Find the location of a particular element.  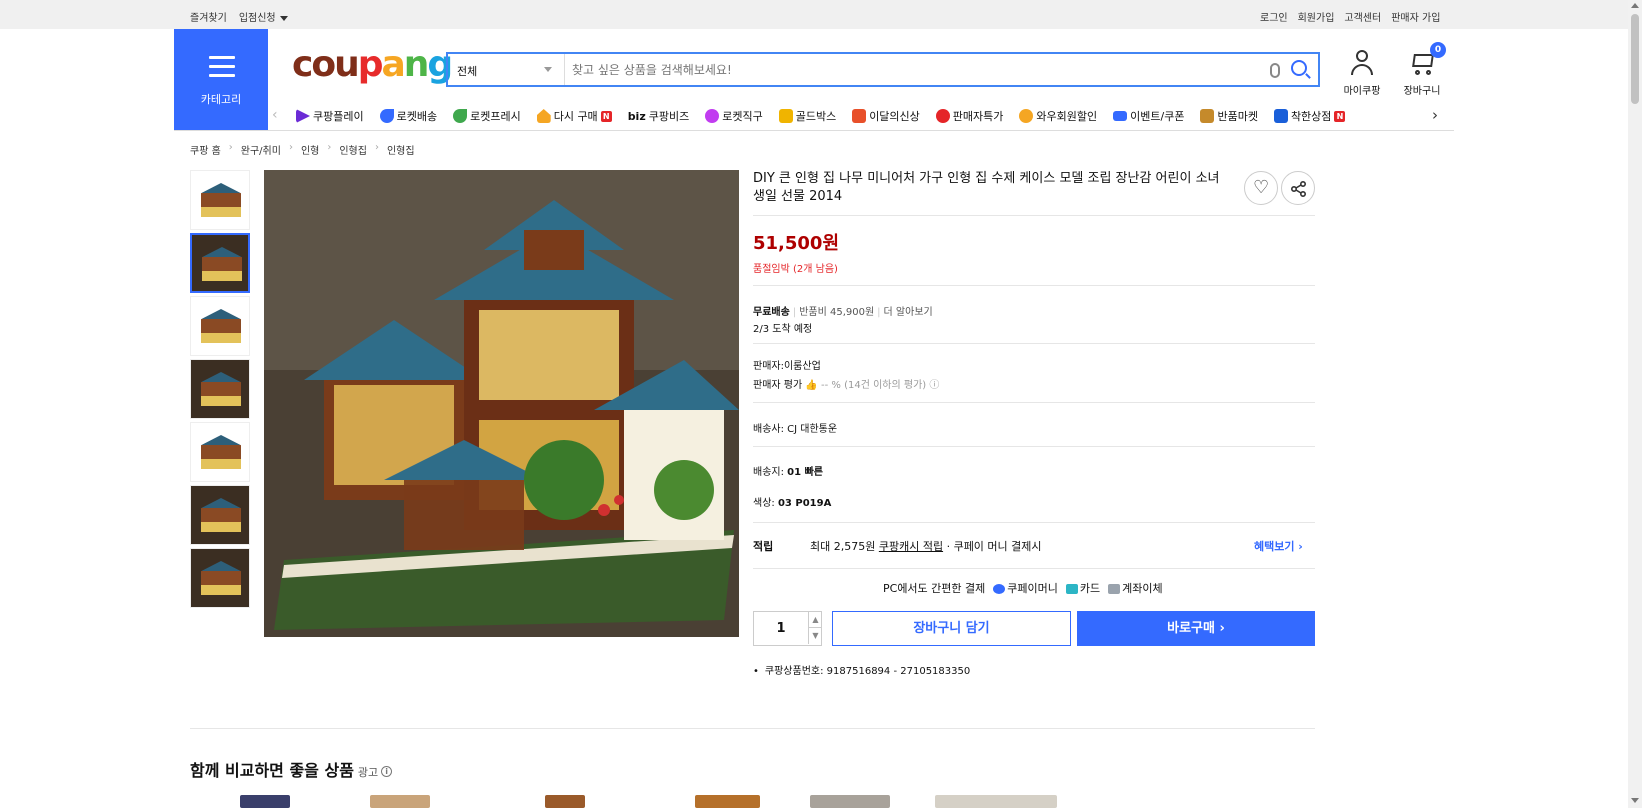

option-color: 색상: 03 P019A is located at coordinates (792, 501).